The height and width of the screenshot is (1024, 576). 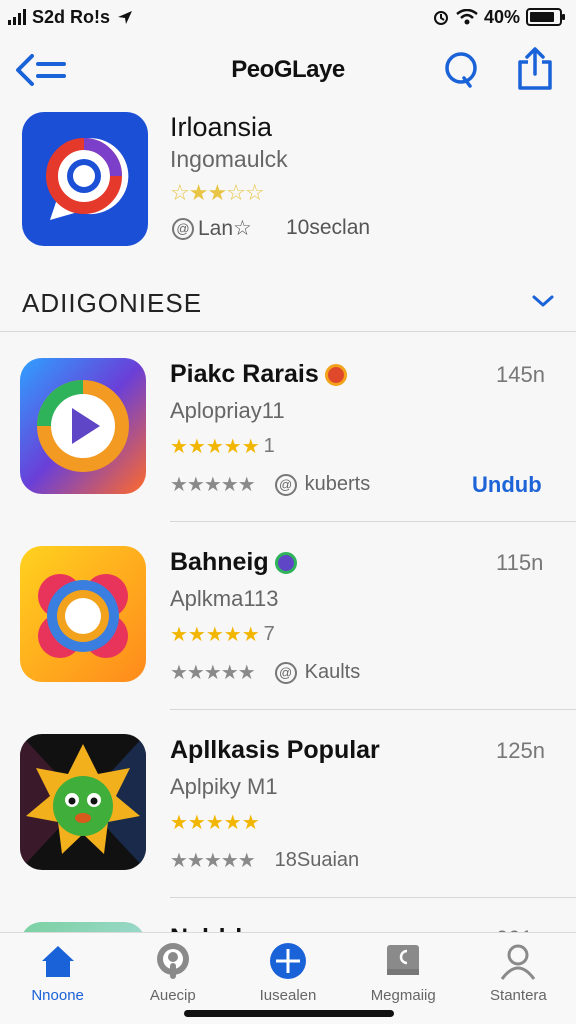 I want to click on rating-stars: ★★★★★ 7, so click(x=222, y=634).